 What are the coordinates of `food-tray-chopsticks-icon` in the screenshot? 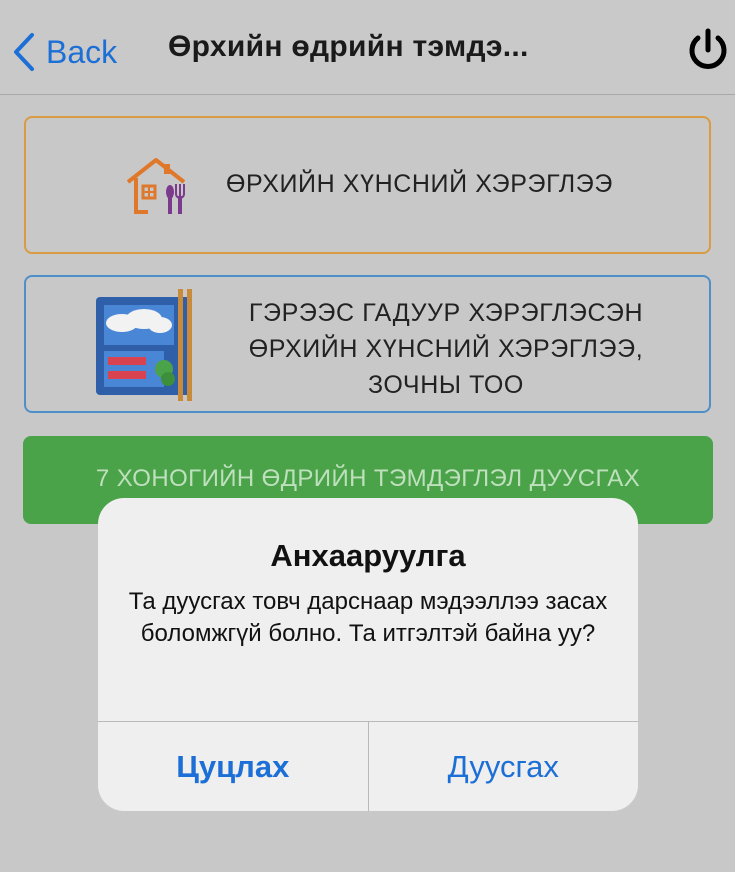 It's located at (144, 345).